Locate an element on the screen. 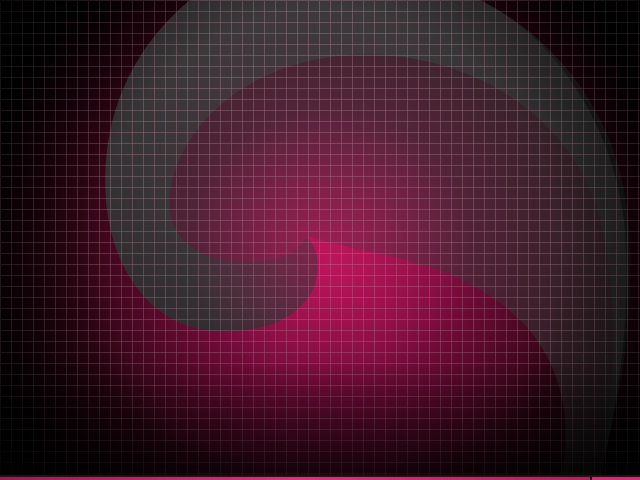 The height and width of the screenshot is (480, 640). taskbar-strip is located at coordinates (320, 477).